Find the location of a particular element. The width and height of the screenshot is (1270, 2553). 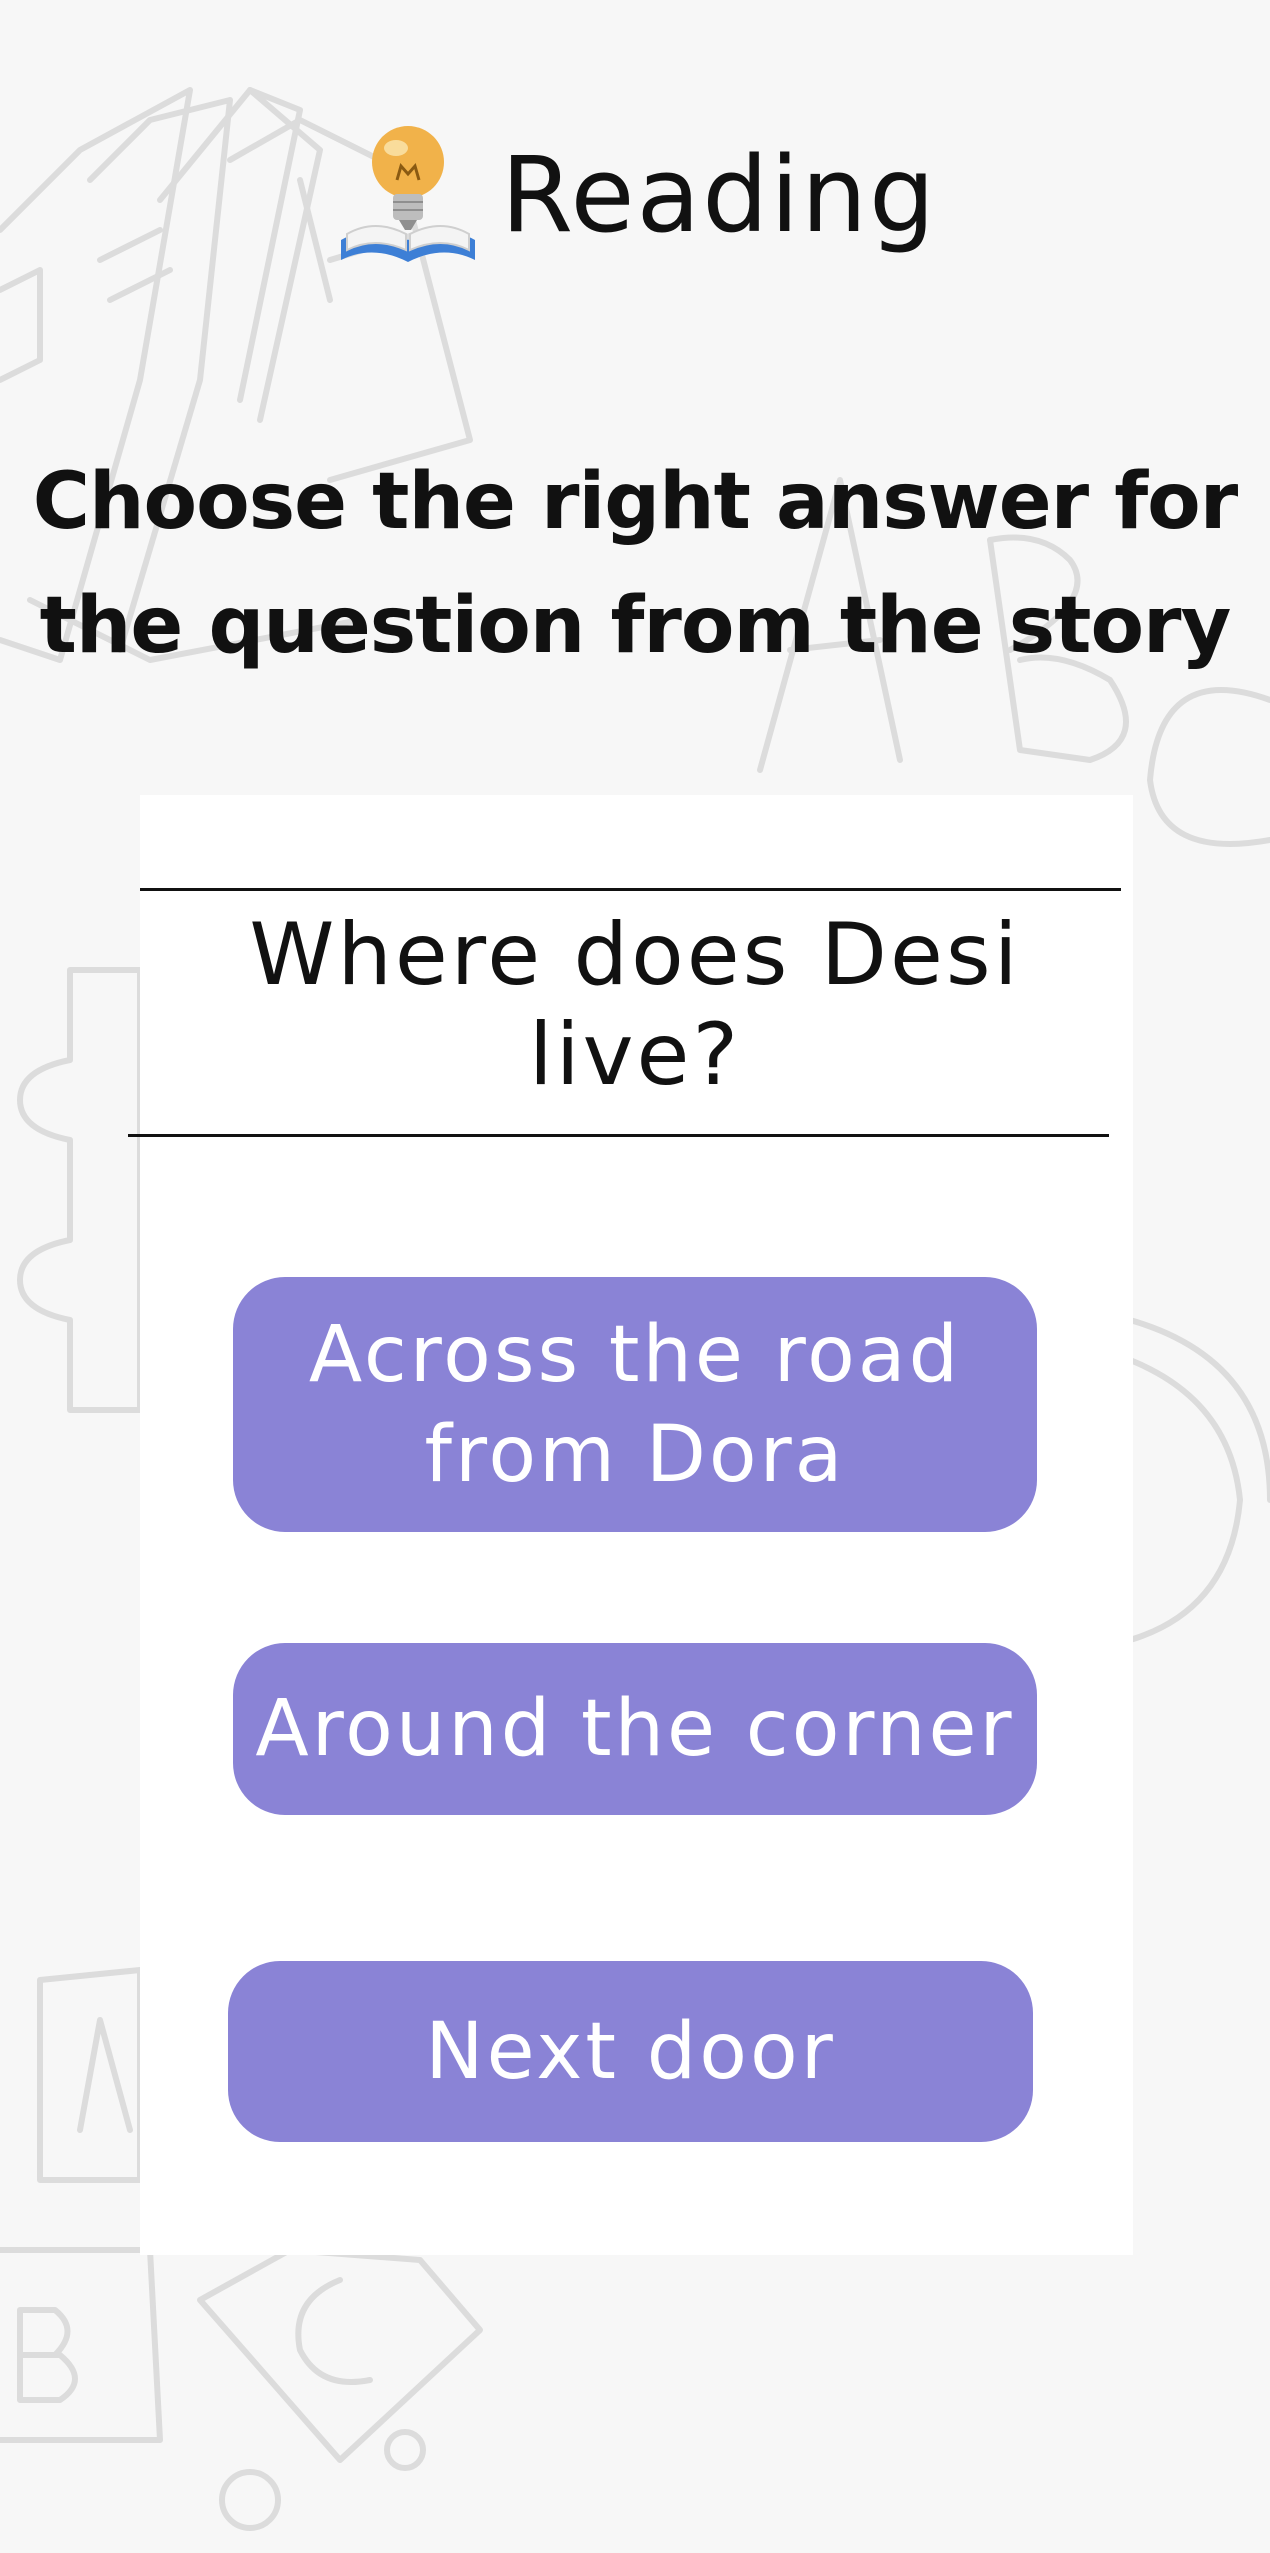

book-lightbulb-icon is located at coordinates (407, 194).